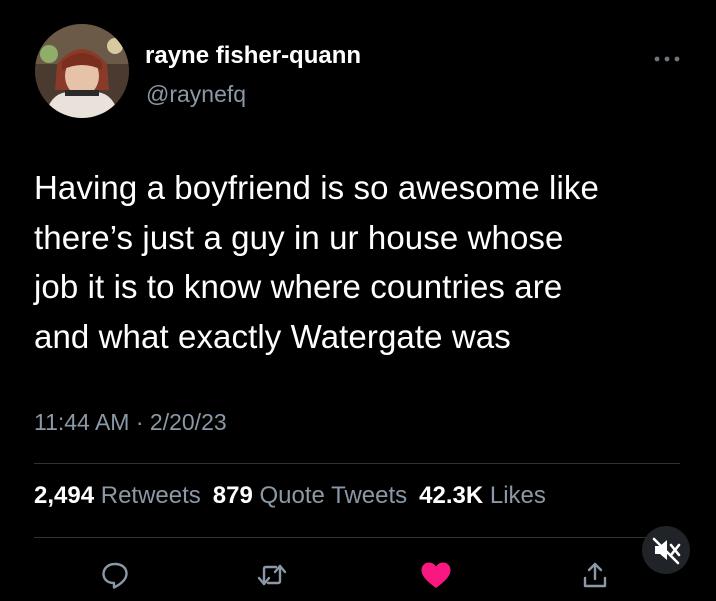 Image resolution: width=716 pixels, height=601 pixels. What do you see at coordinates (196, 94) in the screenshot?
I see `user-handle: @raynefq` at bounding box center [196, 94].